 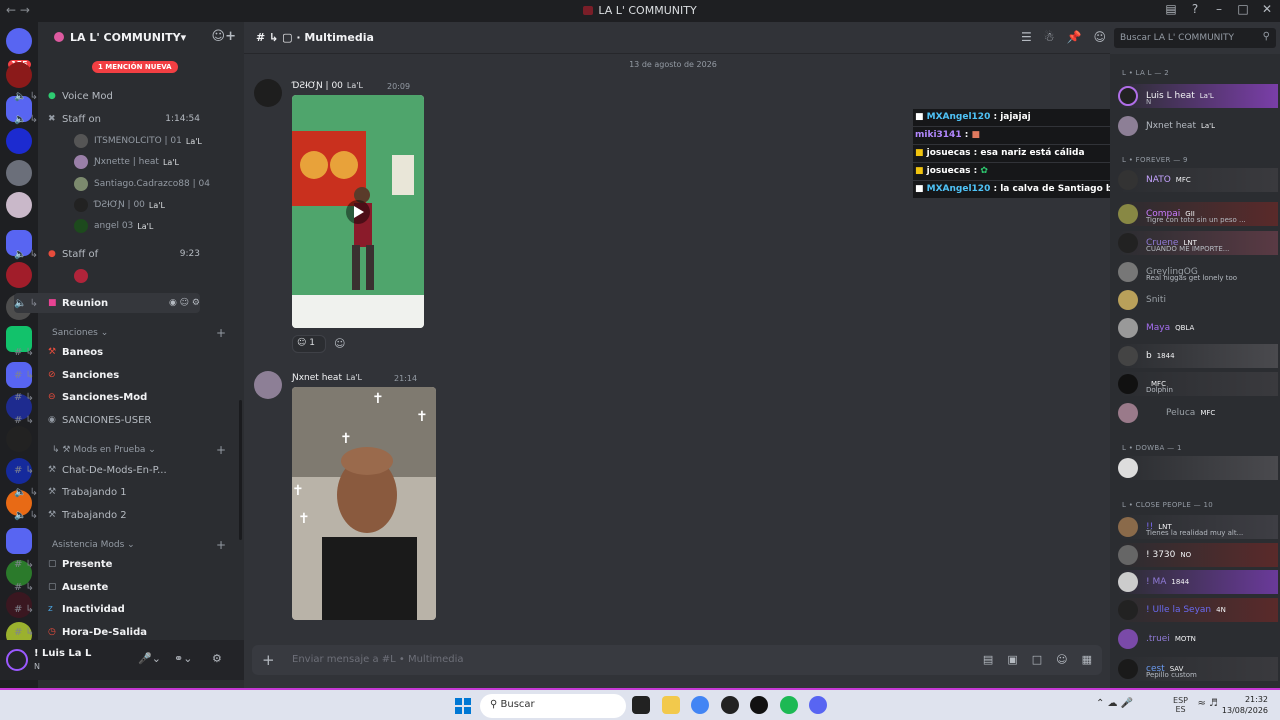 I want to click on mute-bell-icon: ☃, so click(x=1049, y=37).